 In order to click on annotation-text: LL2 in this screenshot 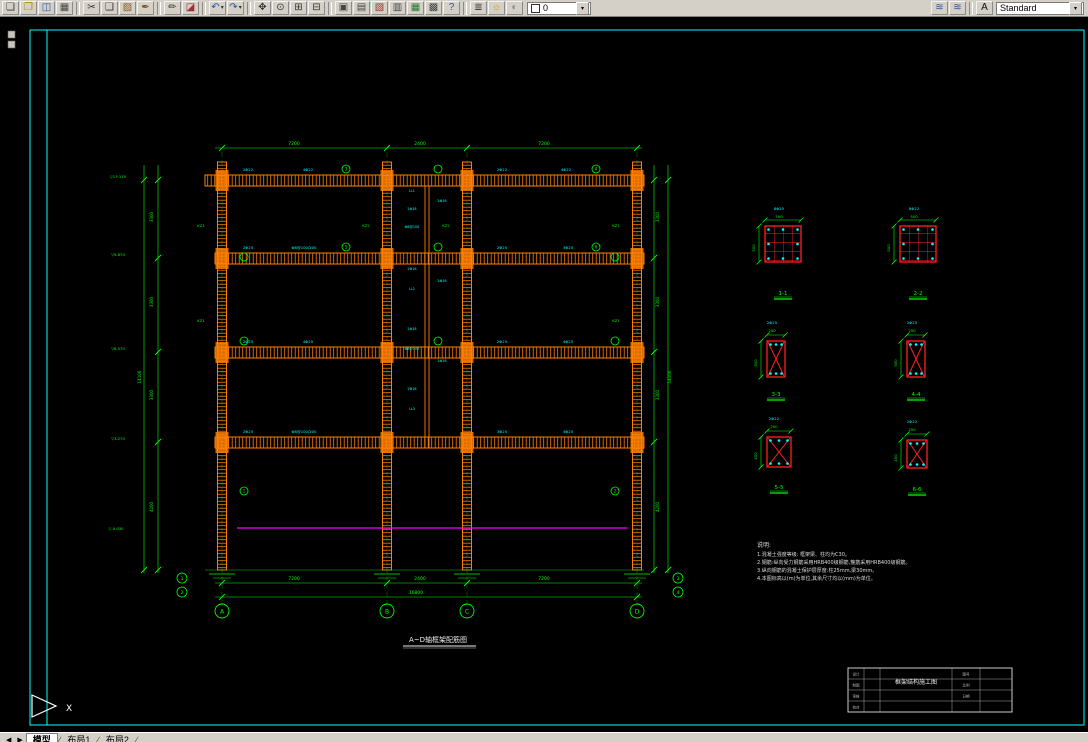, I will do `click(412, 289)`.